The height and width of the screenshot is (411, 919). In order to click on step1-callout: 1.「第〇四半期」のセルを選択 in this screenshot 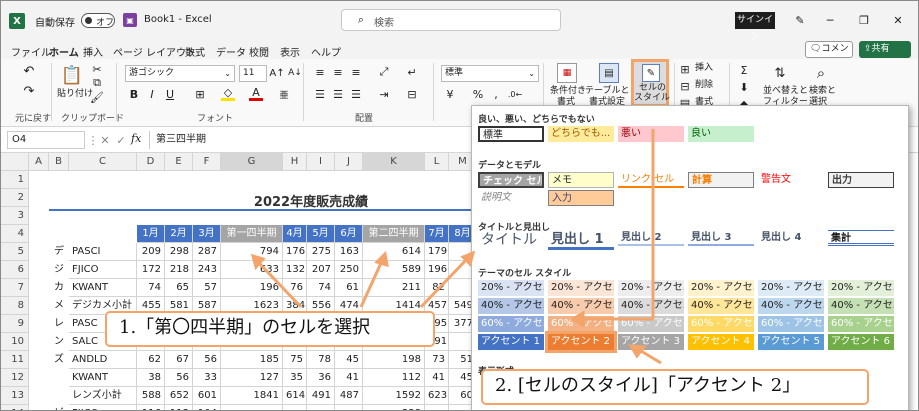, I will do `click(270, 329)`.